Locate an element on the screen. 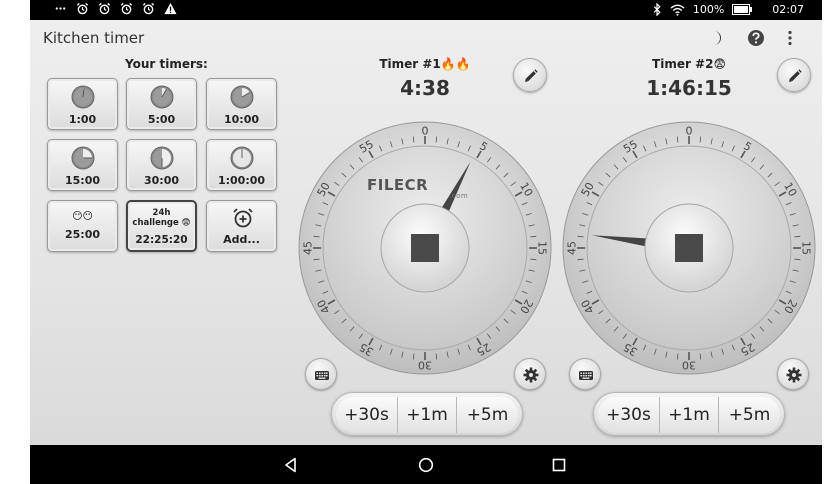 This screenshot has height=484, width=836. recents-icon is located at coordinates (559, 465).